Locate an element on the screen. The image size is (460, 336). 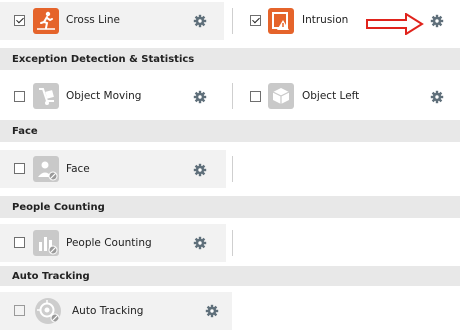
intrusion-warning-icon is located at coordinates (281, 21).